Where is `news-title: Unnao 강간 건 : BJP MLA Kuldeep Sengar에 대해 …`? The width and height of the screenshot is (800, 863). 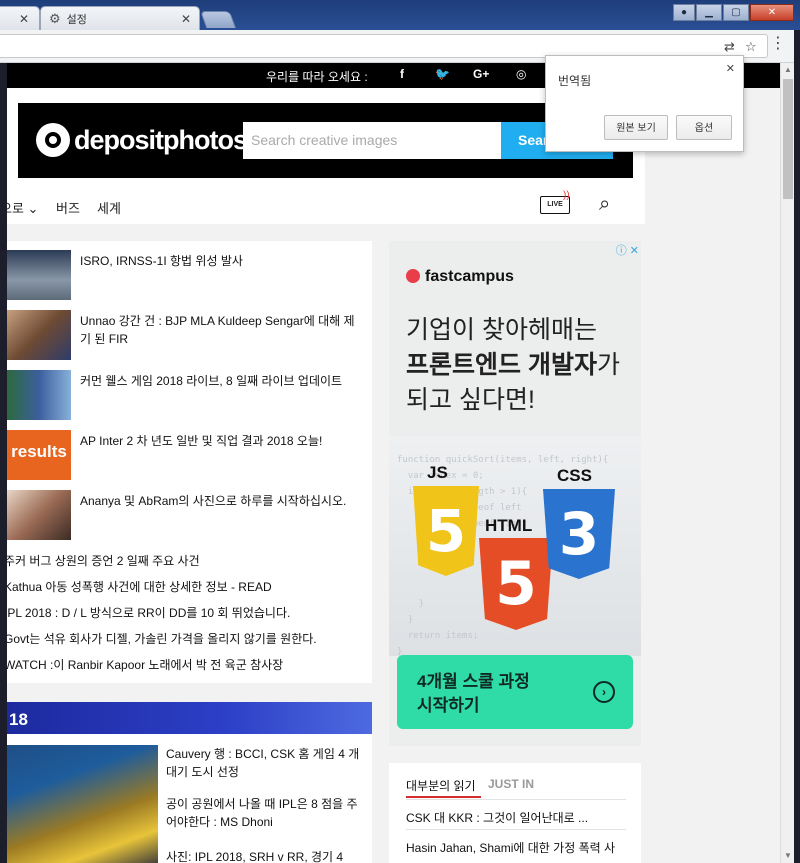 news-title: Unnao 강간 건 : BJP MLA Kuldeep Sengar에 대해 … is located at coordinates (220, 330).